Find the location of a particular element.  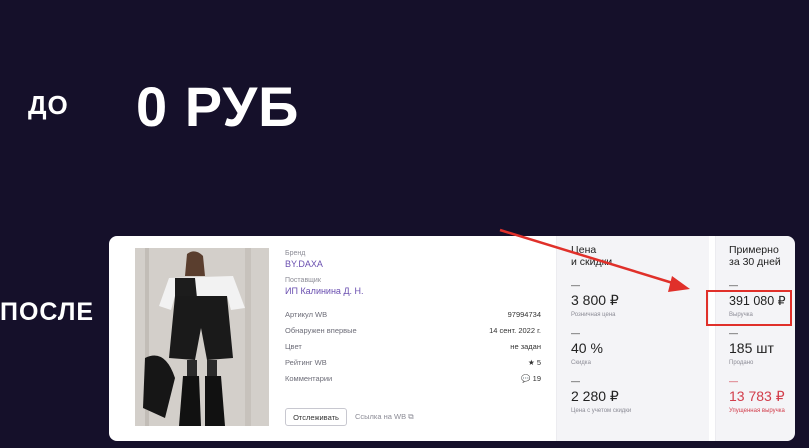

detail-row: Цвет не задан is located at coordinates (413, 346).